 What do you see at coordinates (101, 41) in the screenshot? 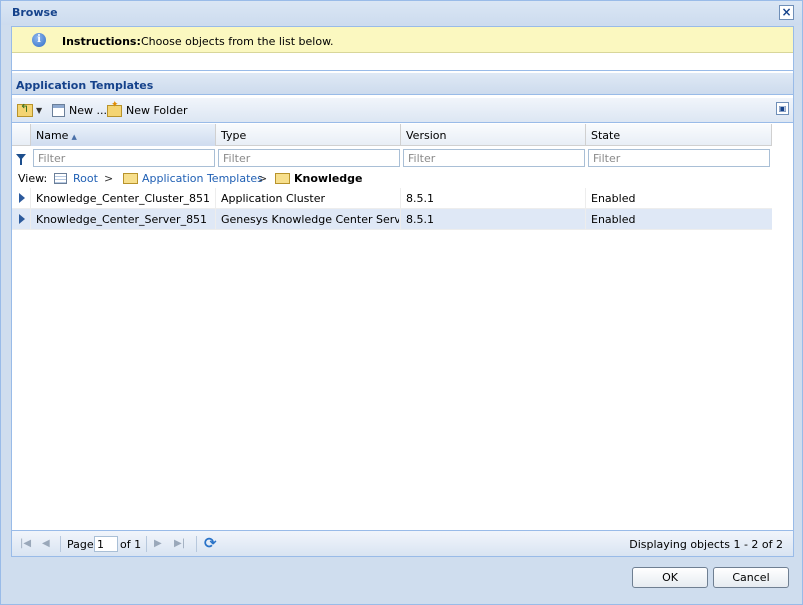
I see `instructions-label: Instructions:` at bounding box center [101, 41].